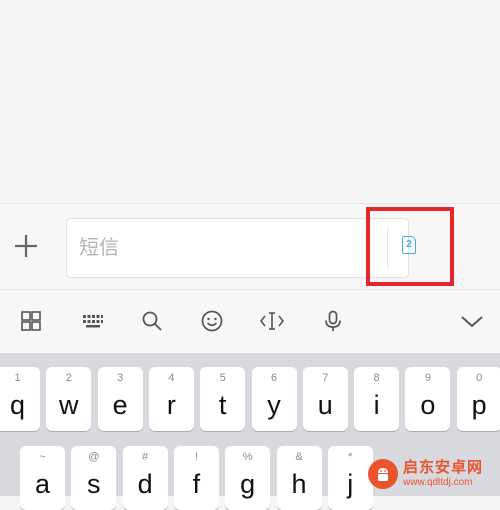 Image resolution: width=500 pixels, height=510 pixels. I want to click on key-secondary-label: #, so click(145, 457).